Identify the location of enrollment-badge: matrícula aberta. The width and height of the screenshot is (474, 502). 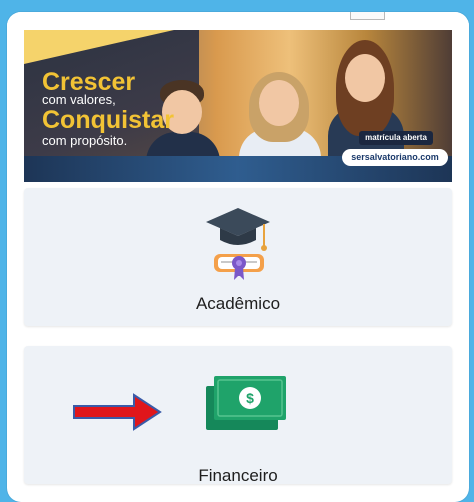
(396, 138).